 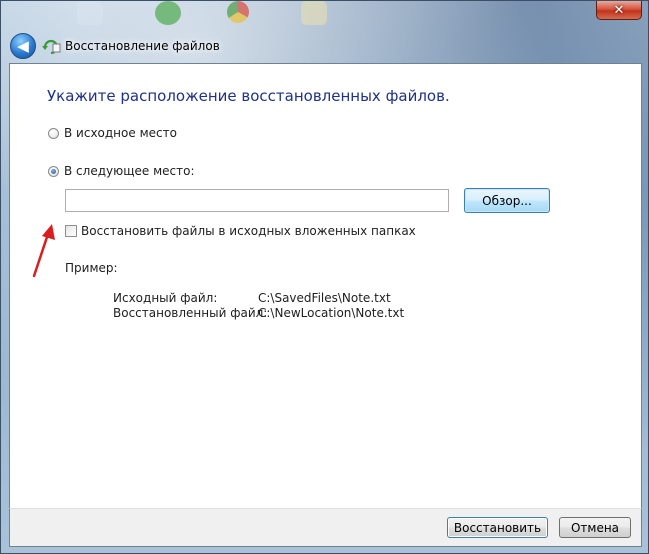 What do you see at coordinates (129, 171) in the screenshot?
I see `radio-other-label: В следующее место:` at bounding box center [129, 171].